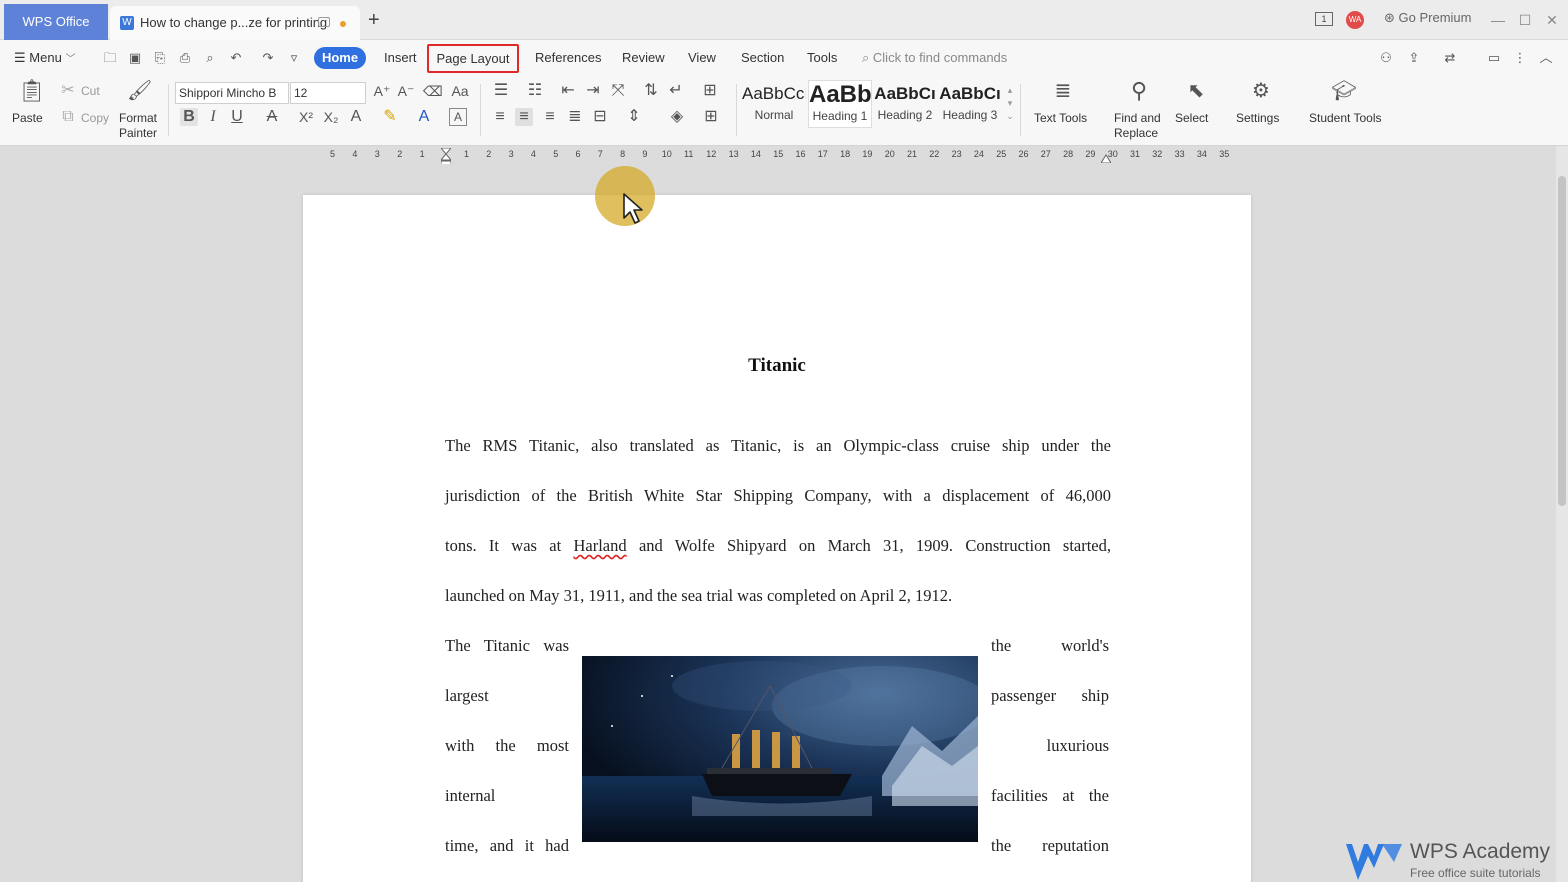 The image size is (1568, 882). Describe the element at coordinates (135, 58) in the screenshot. I see `save-icon: ▣` at that location.